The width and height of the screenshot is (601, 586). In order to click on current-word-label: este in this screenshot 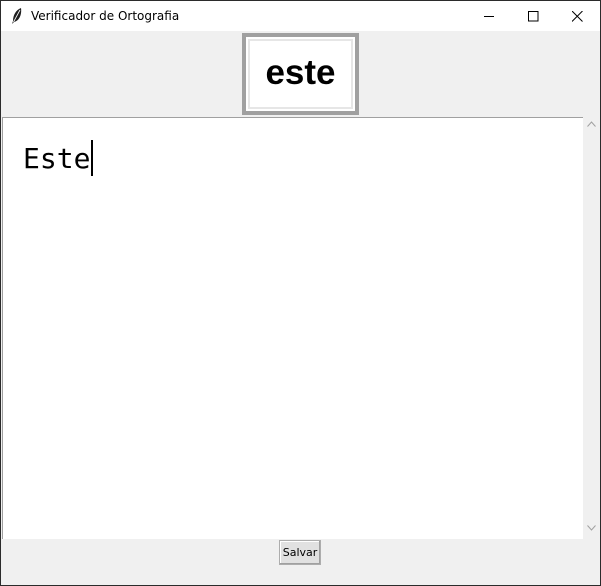, I will do `click(300, 72)`.